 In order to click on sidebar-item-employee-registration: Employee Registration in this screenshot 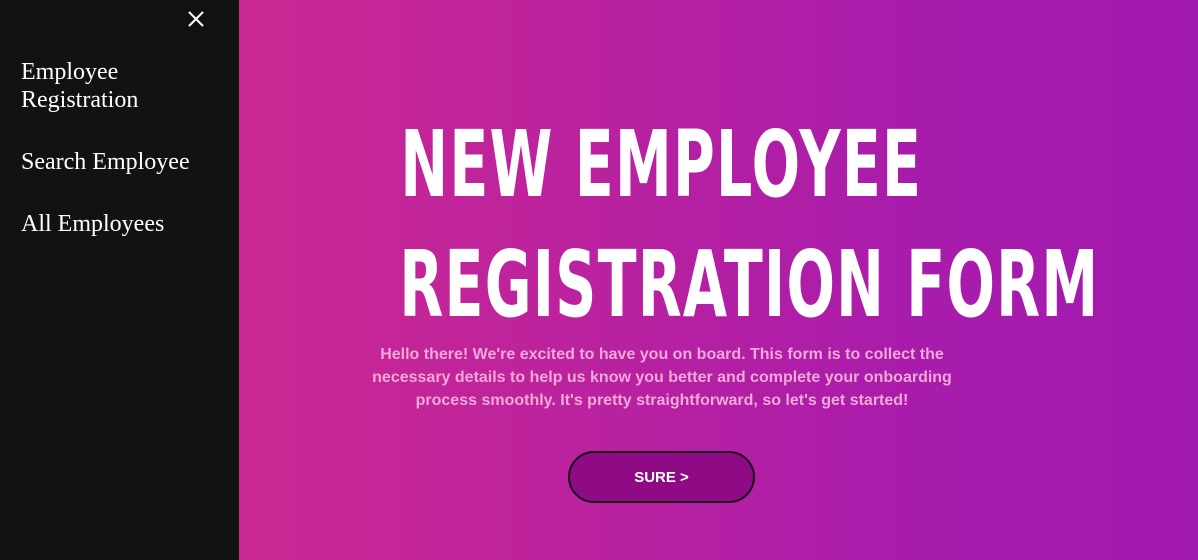, I will do `click(126, 86)`.